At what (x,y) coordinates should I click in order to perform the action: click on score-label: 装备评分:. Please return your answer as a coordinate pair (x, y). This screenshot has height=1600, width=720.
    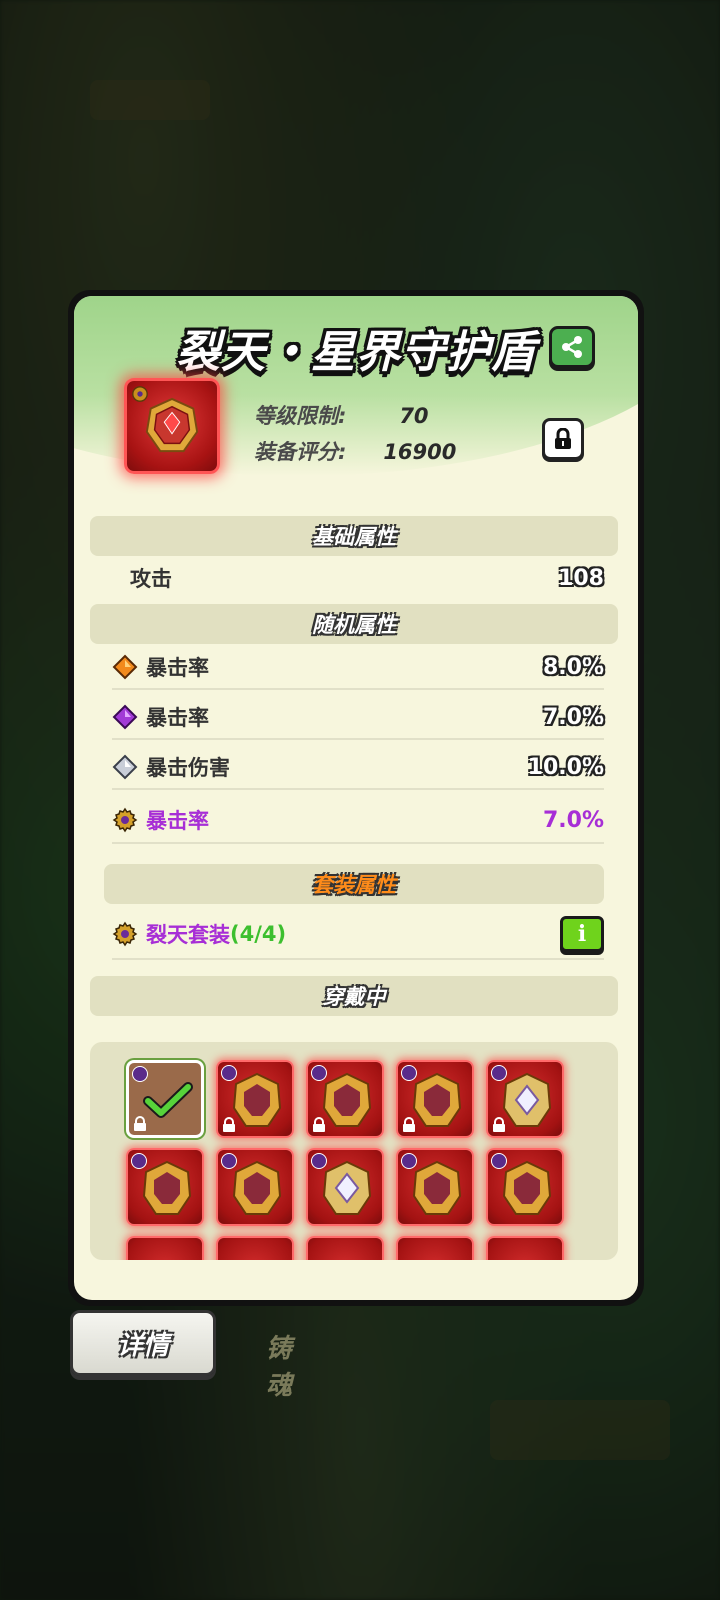
    Looking at the image, I should click on (300, 452).